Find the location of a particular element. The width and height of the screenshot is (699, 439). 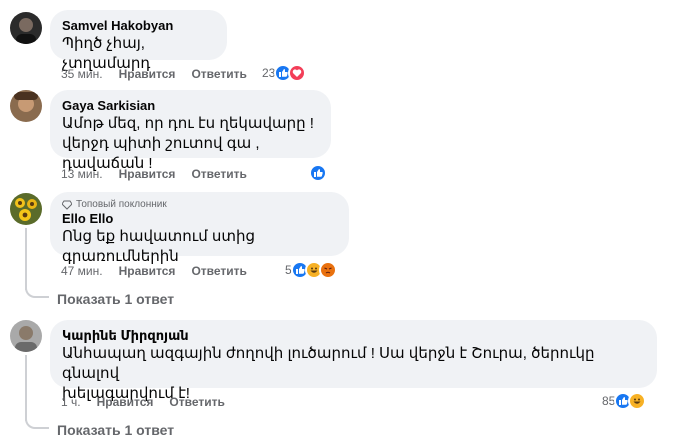

love-icon is located at coordinates (297, 73).